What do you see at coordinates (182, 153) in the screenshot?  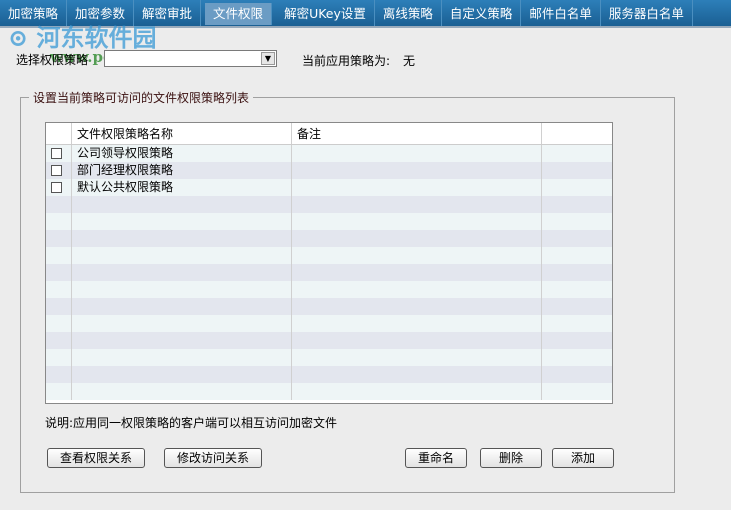 I see `row-name: 公司领导权限策略` at bounding box center [182, 153].